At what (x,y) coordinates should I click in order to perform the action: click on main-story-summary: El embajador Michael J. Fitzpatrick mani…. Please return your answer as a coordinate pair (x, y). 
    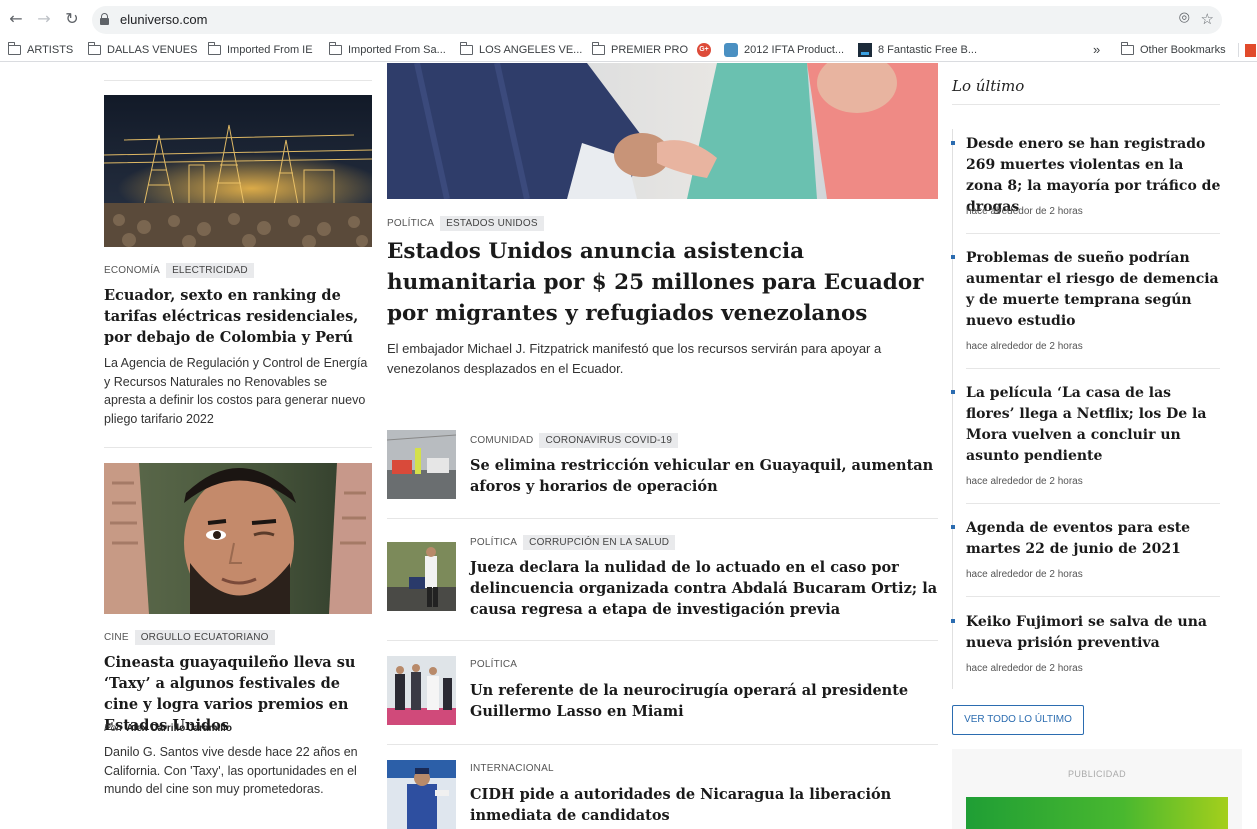
    Looking at the image, I should click on (634, 358).